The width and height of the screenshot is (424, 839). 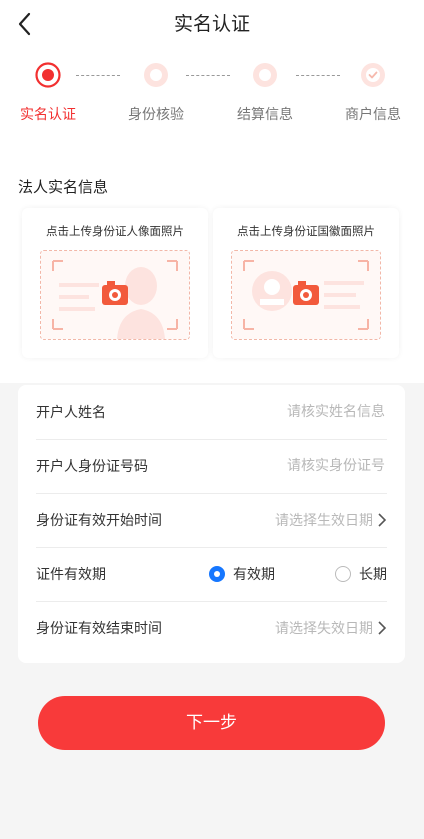 I want to click on id-back-upload-frame, so click(x=306, y=295).